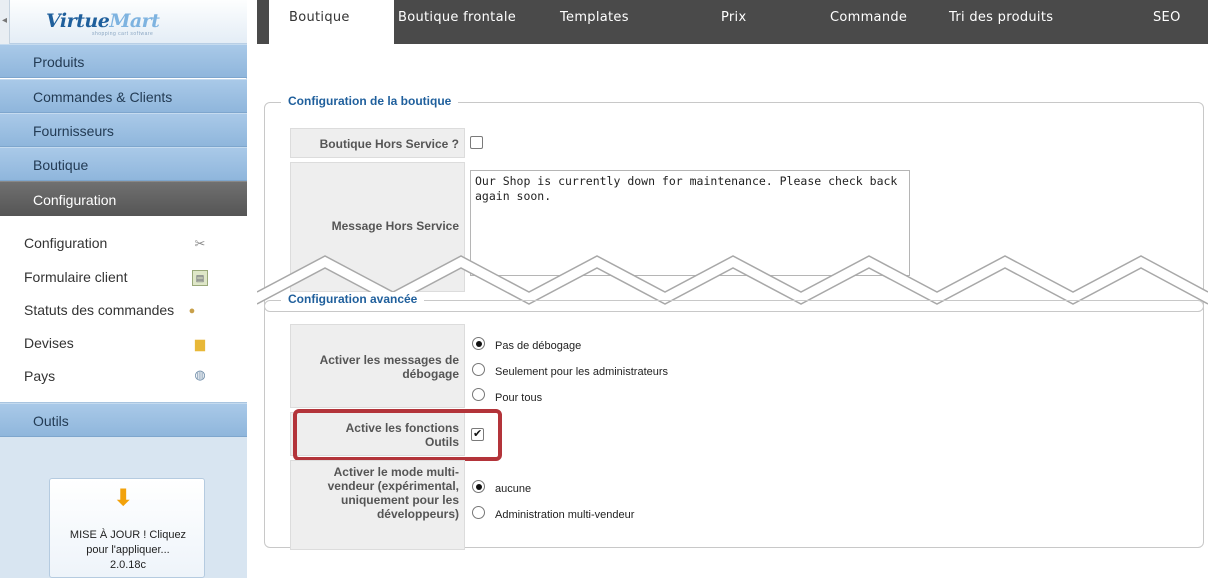  Describe the element at coordinates (1167, 22) in the screenshot. I see `tab-seo: SEO` at that location.